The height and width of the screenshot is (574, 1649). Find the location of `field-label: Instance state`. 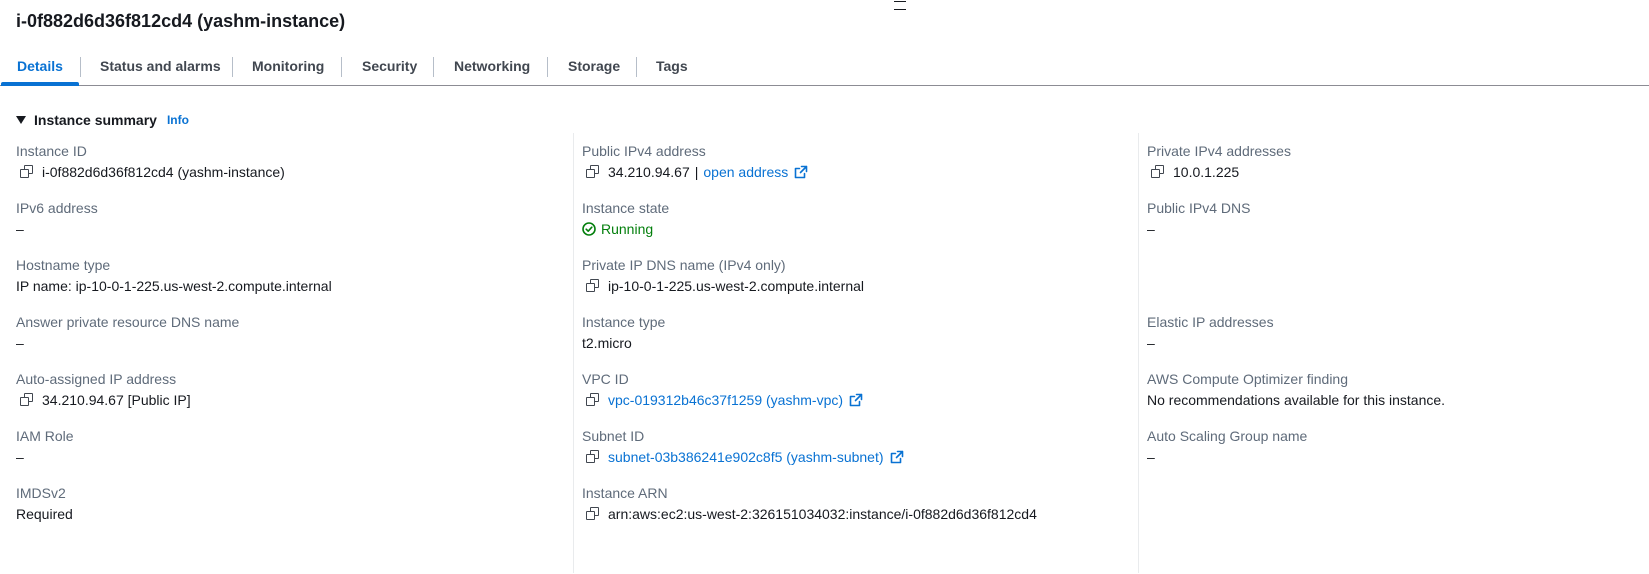

field-label: Instance state is located at coordinates (626, 208).